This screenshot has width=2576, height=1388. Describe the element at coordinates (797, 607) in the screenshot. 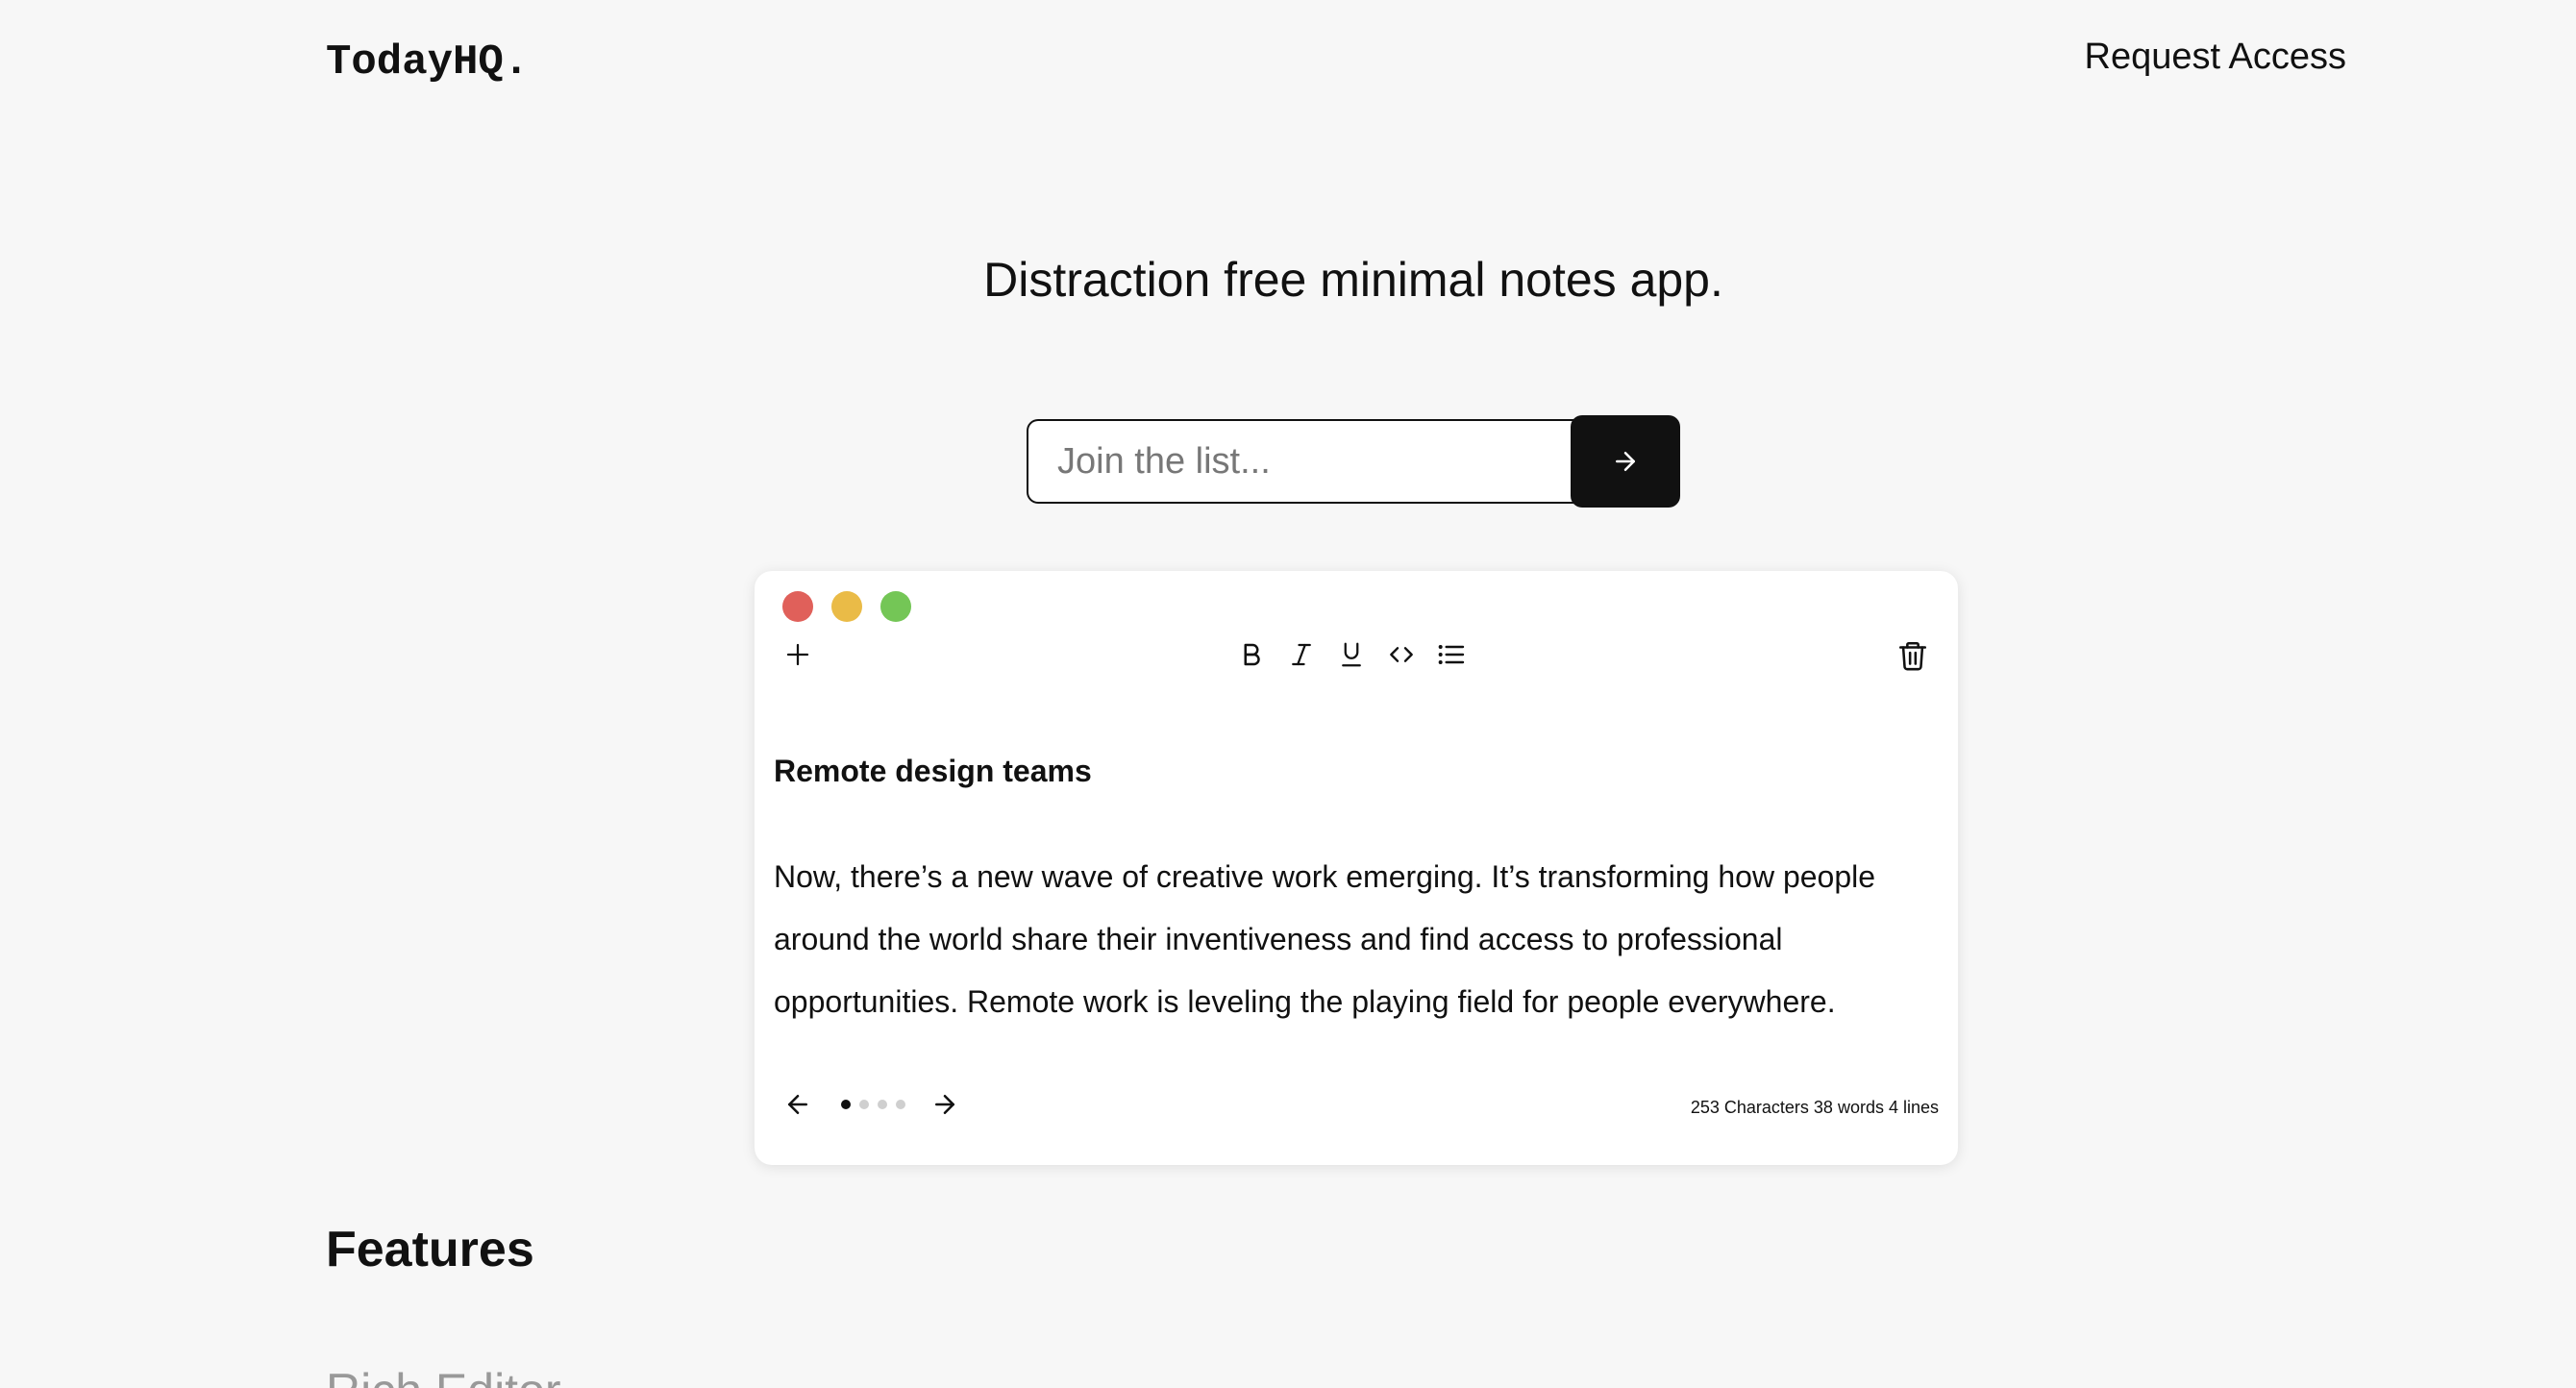

I see `window-close-button` at that location.